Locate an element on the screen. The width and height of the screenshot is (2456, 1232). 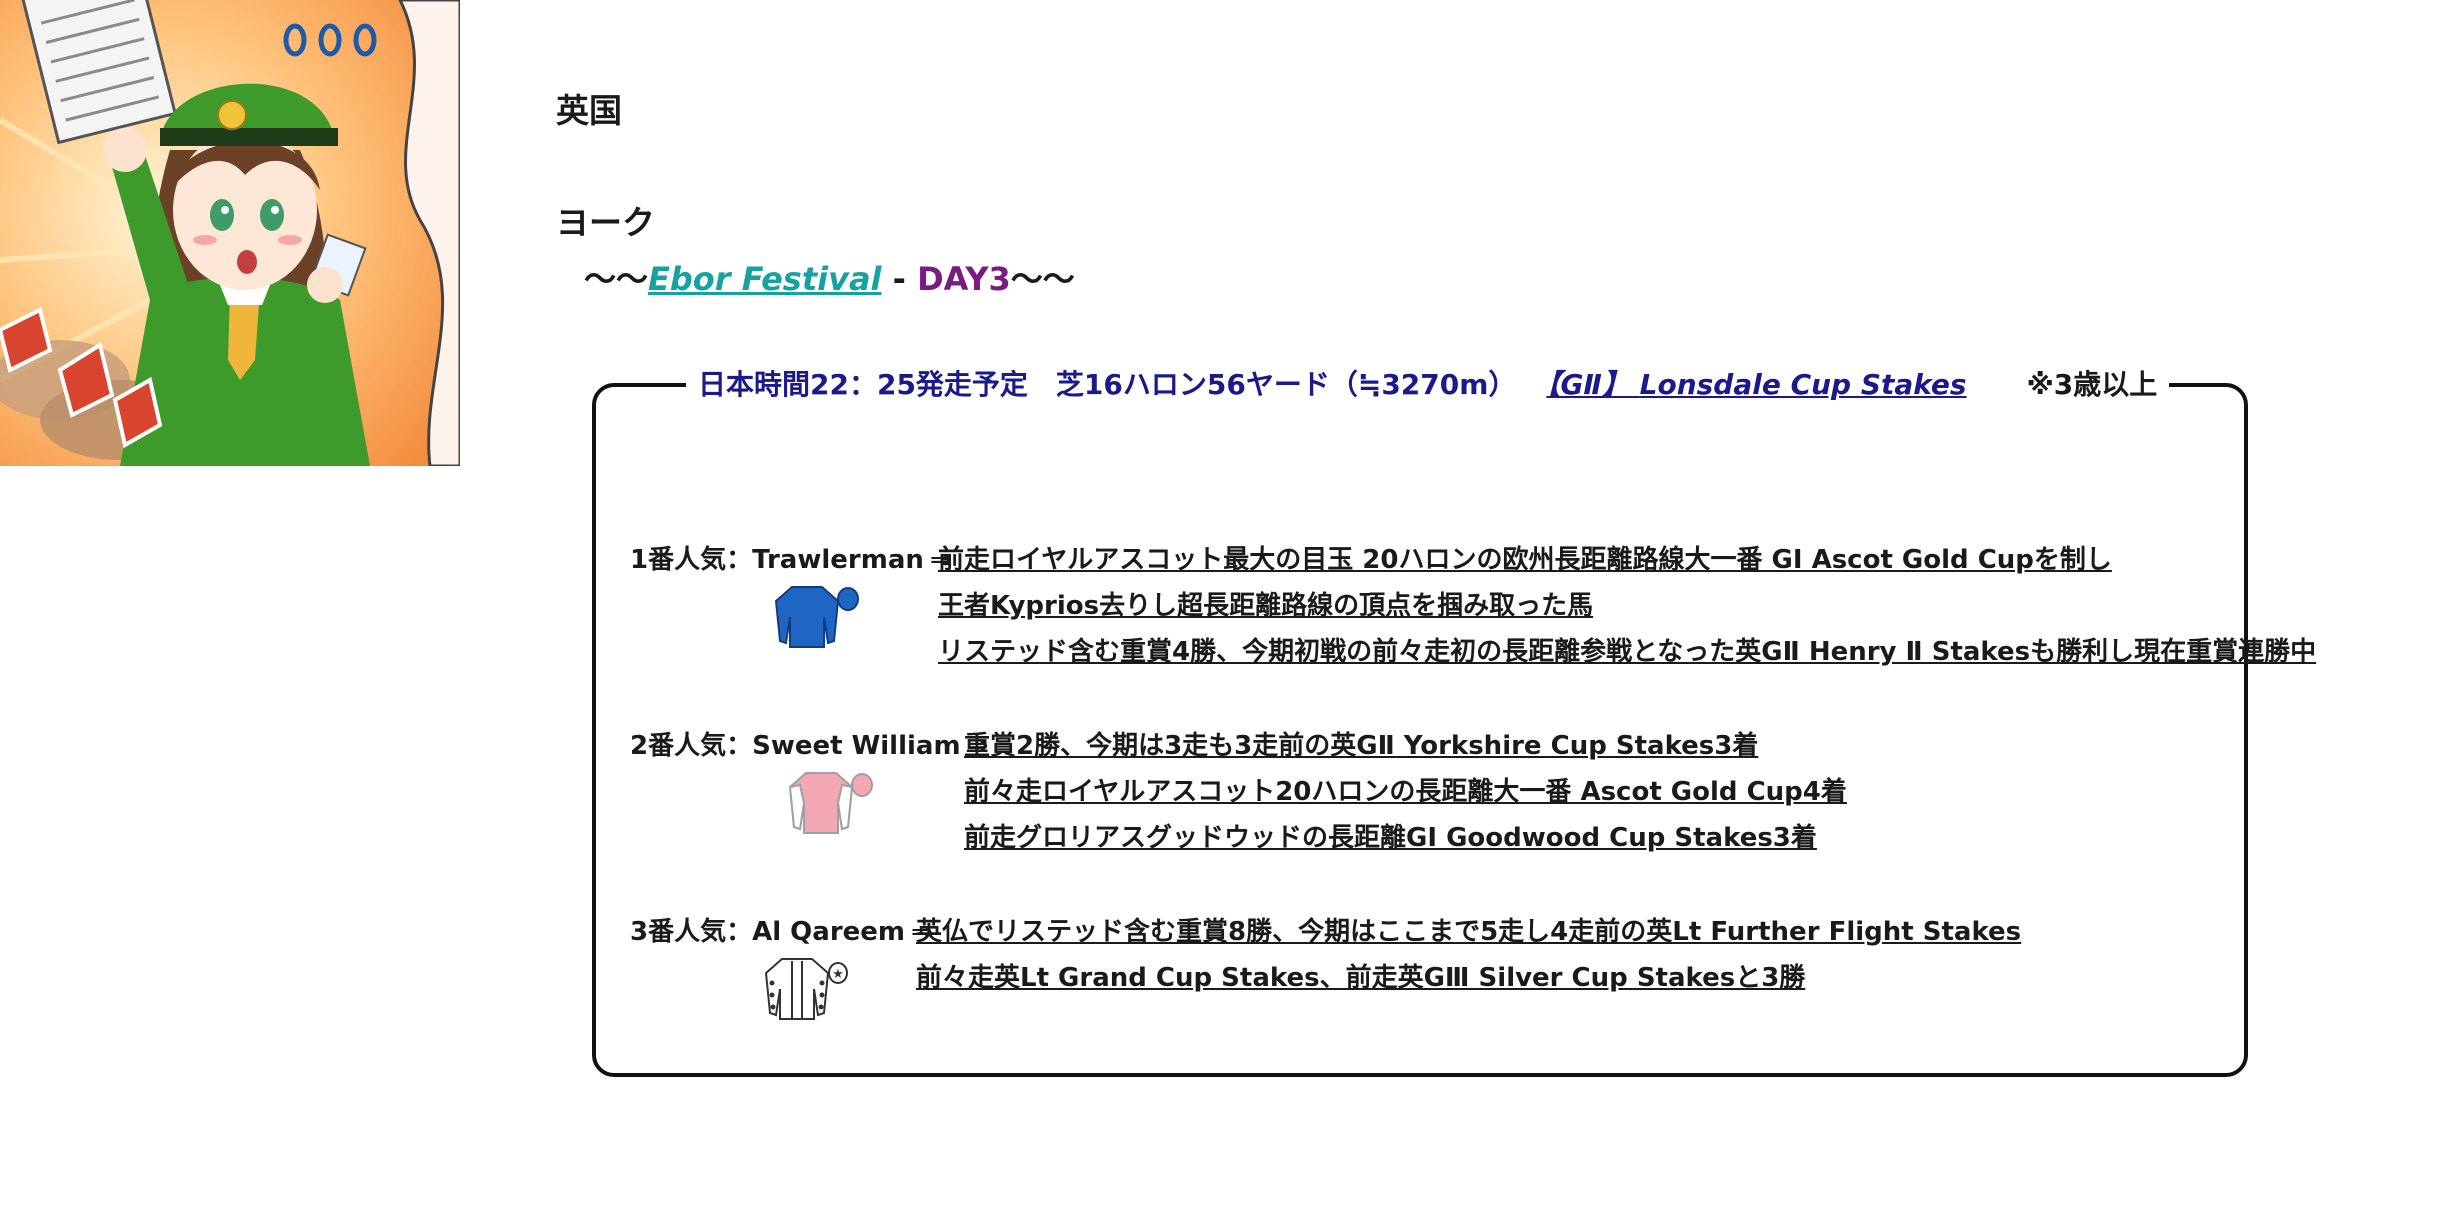
race-name: Lonsdale Cup Stakes is located at coordinates (1803, 384).